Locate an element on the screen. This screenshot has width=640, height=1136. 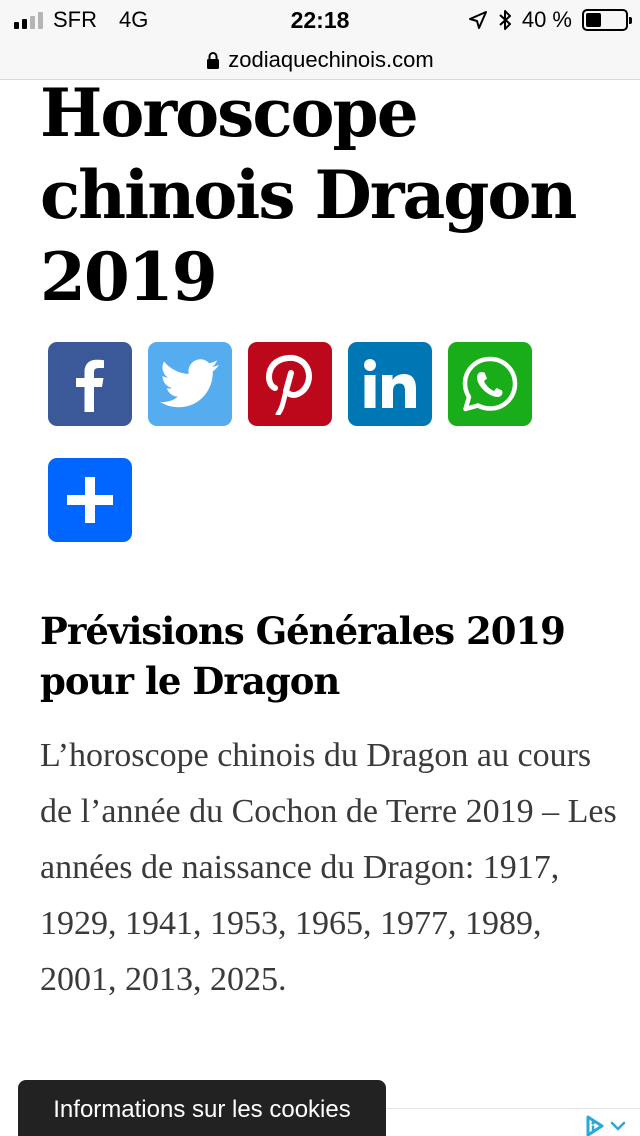
adchoices-icon is located at coordinates (605, 1125).